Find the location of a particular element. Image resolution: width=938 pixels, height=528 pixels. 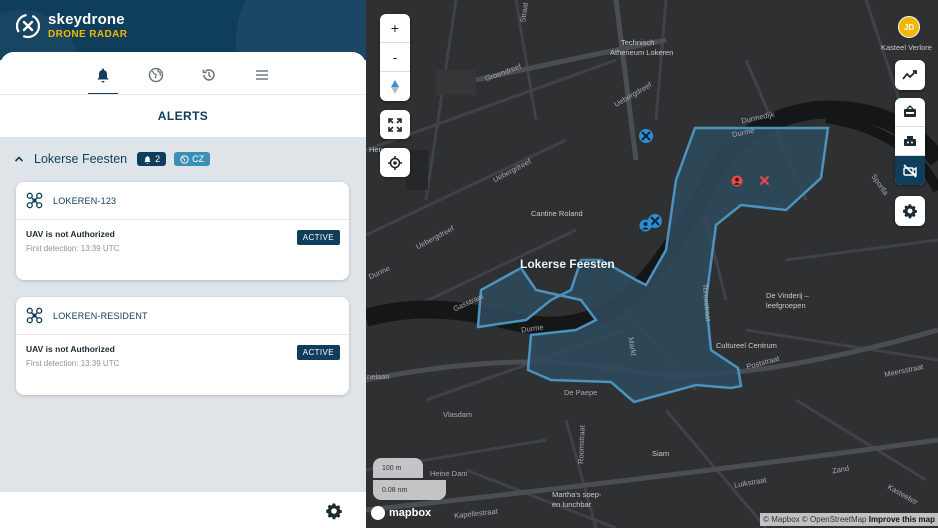

map-poi-label: en lunchbar is located at coordinates (572, 504).